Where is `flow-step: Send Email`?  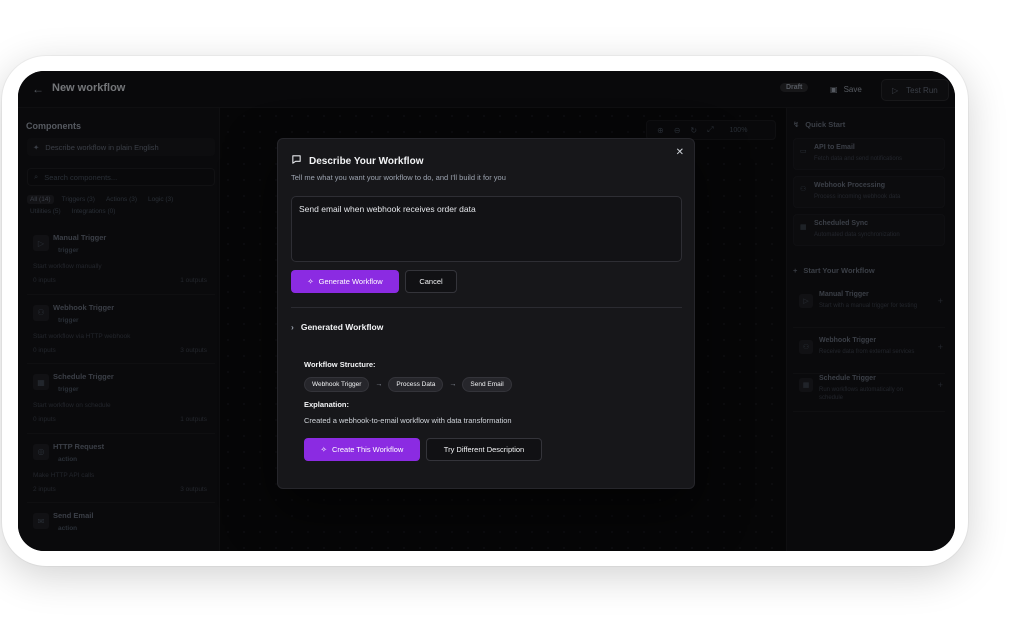 flow-step: Send Email is located at coordinates (487, 384).